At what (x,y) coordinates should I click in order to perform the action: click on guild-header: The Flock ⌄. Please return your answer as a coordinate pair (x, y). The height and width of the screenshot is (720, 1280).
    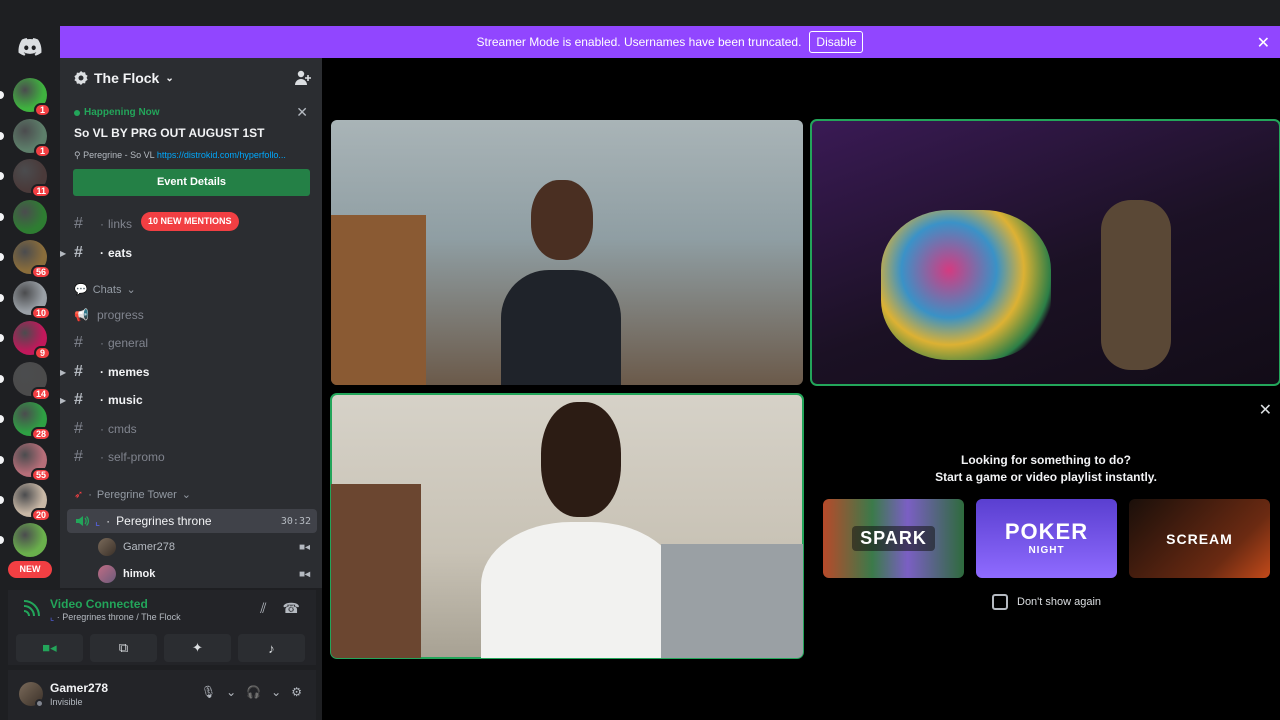
    Looking at the image, I should click on (124, 78).